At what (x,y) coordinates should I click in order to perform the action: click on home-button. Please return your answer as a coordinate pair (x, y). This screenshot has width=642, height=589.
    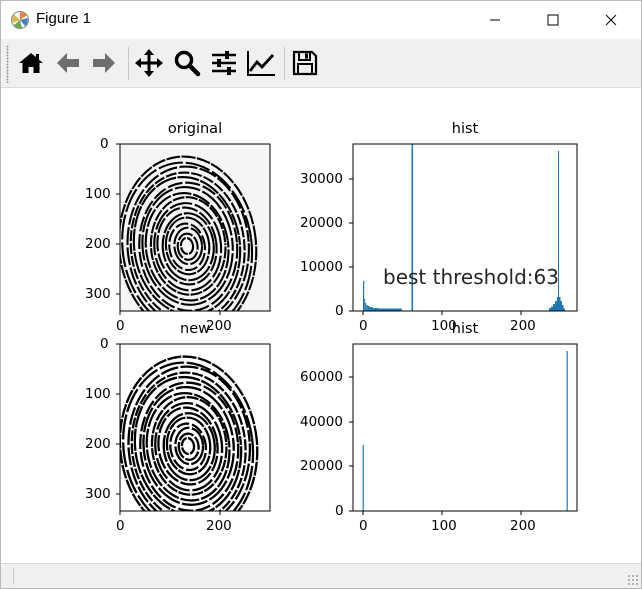
    Looking at the image, I should click on (31, 63).